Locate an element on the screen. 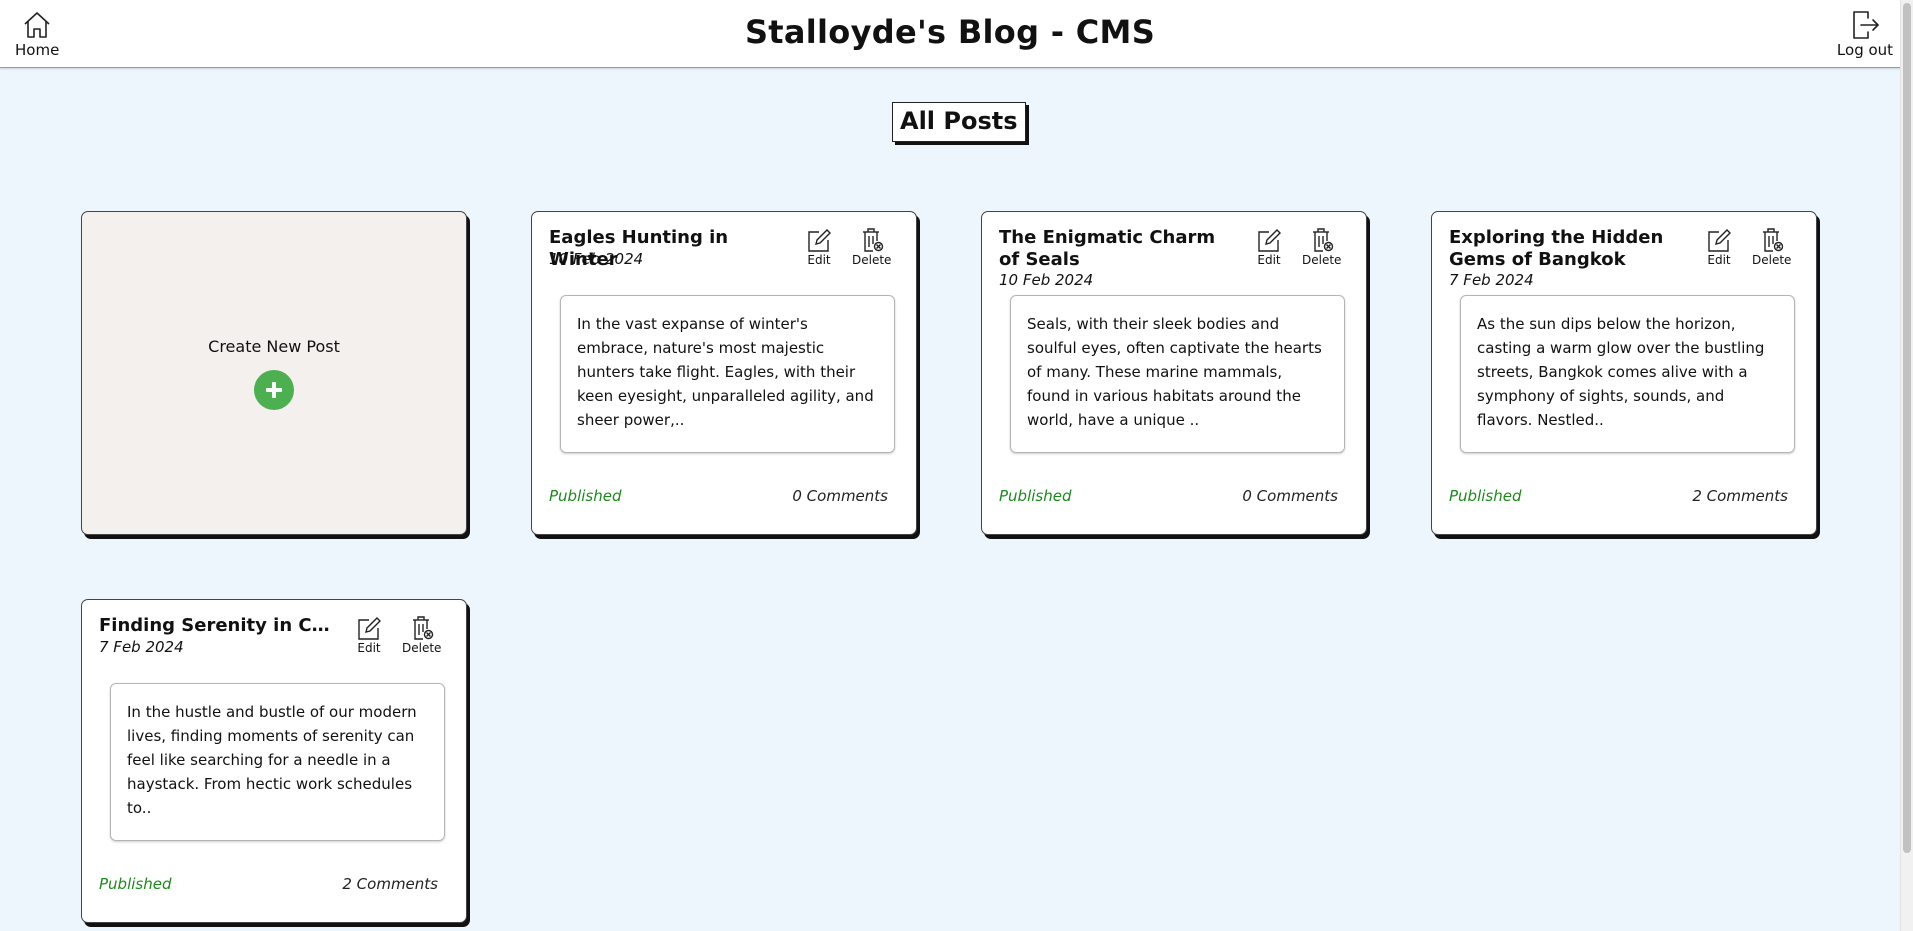  logout-icon is located at coordinates (1866, 25).